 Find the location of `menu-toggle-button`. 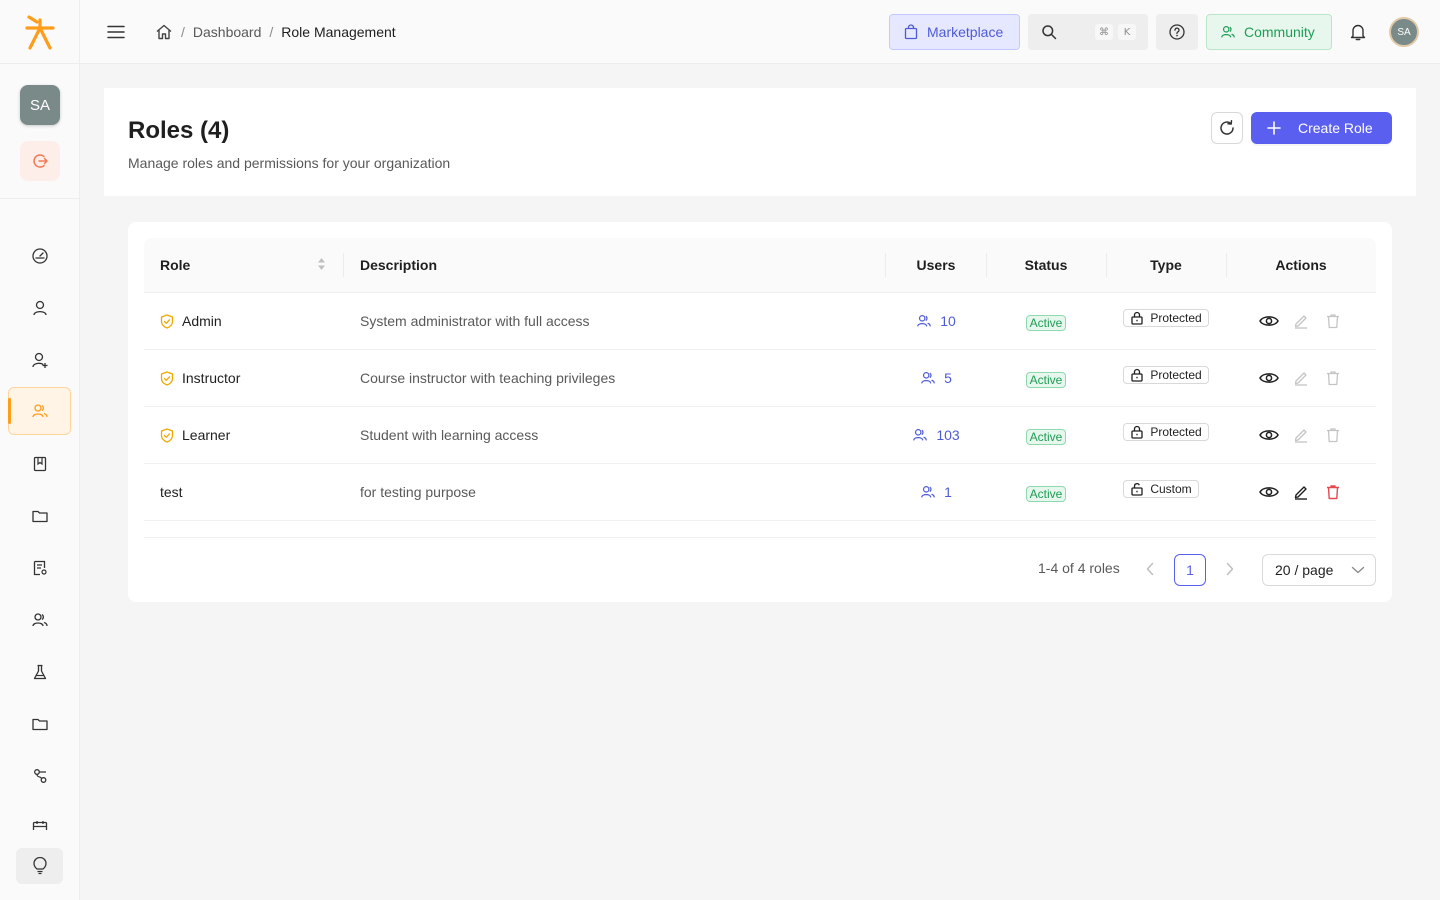

menu-toggle-button is located at coordinates (116, 32).